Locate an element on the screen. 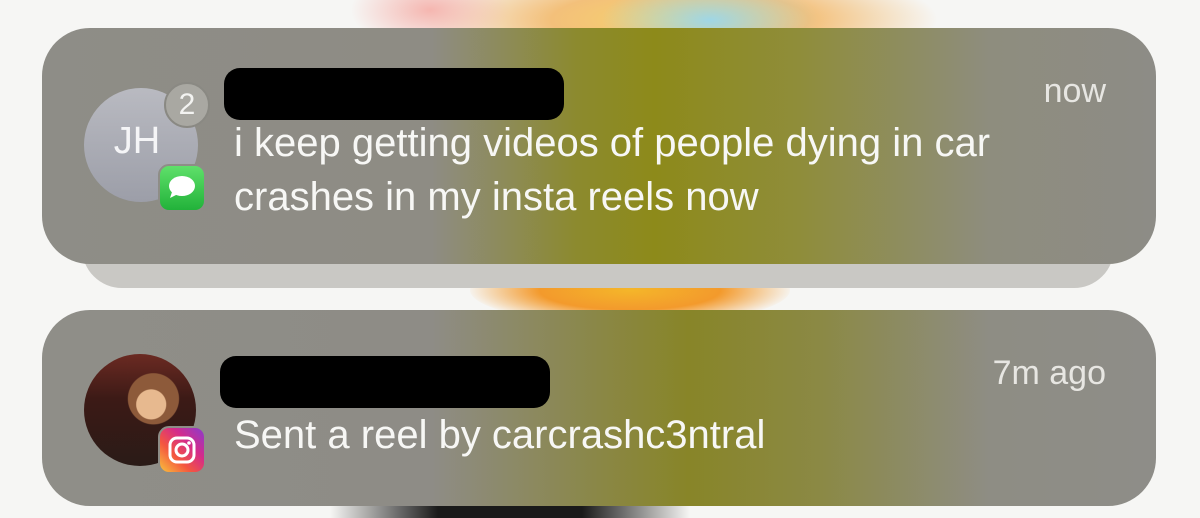 This screenshot has width=1200, height=518. messages-icon is located at coordinates (182, 188).